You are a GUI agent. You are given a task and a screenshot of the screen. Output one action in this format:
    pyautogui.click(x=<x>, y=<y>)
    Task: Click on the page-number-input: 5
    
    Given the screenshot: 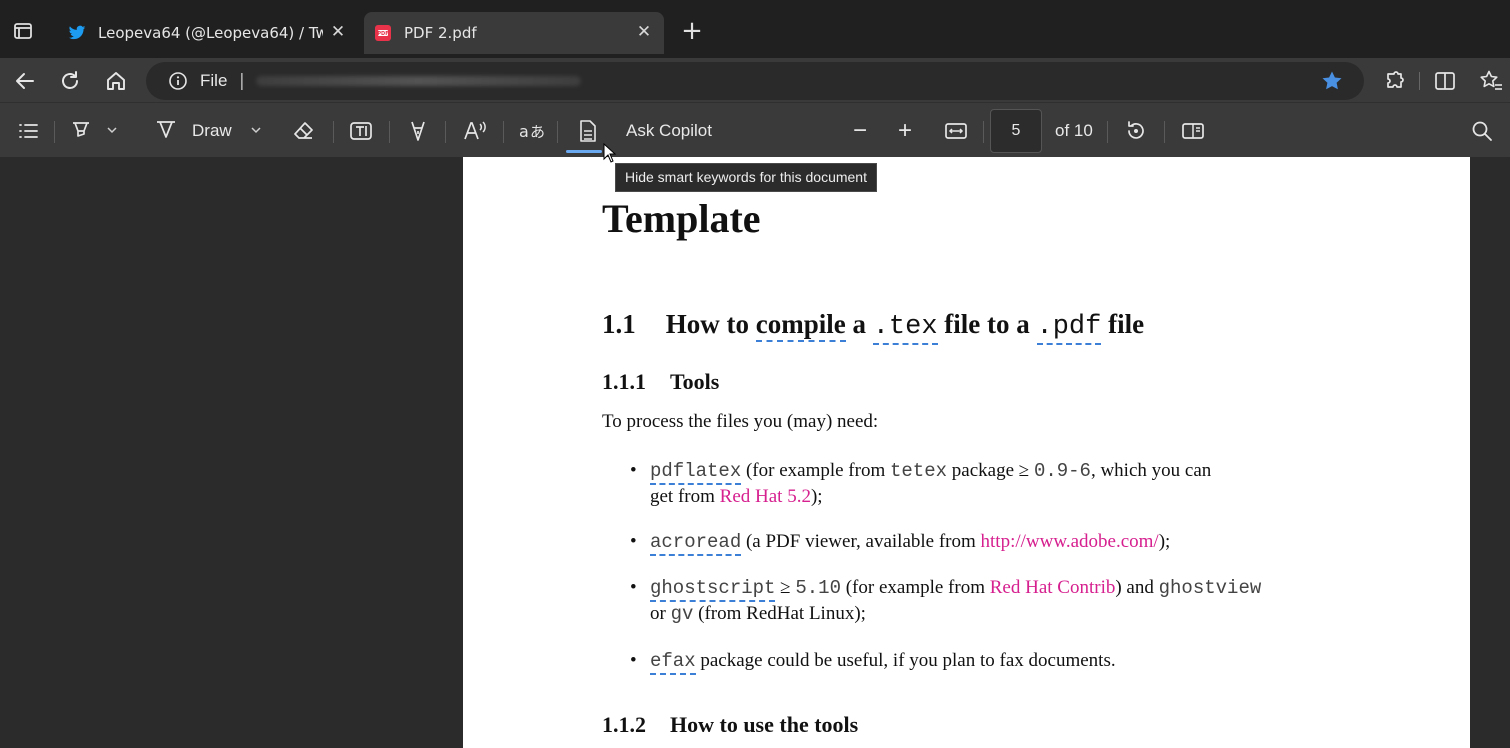 What is the action you would take?
    pyautogui.click(x=1016, y=131)
    